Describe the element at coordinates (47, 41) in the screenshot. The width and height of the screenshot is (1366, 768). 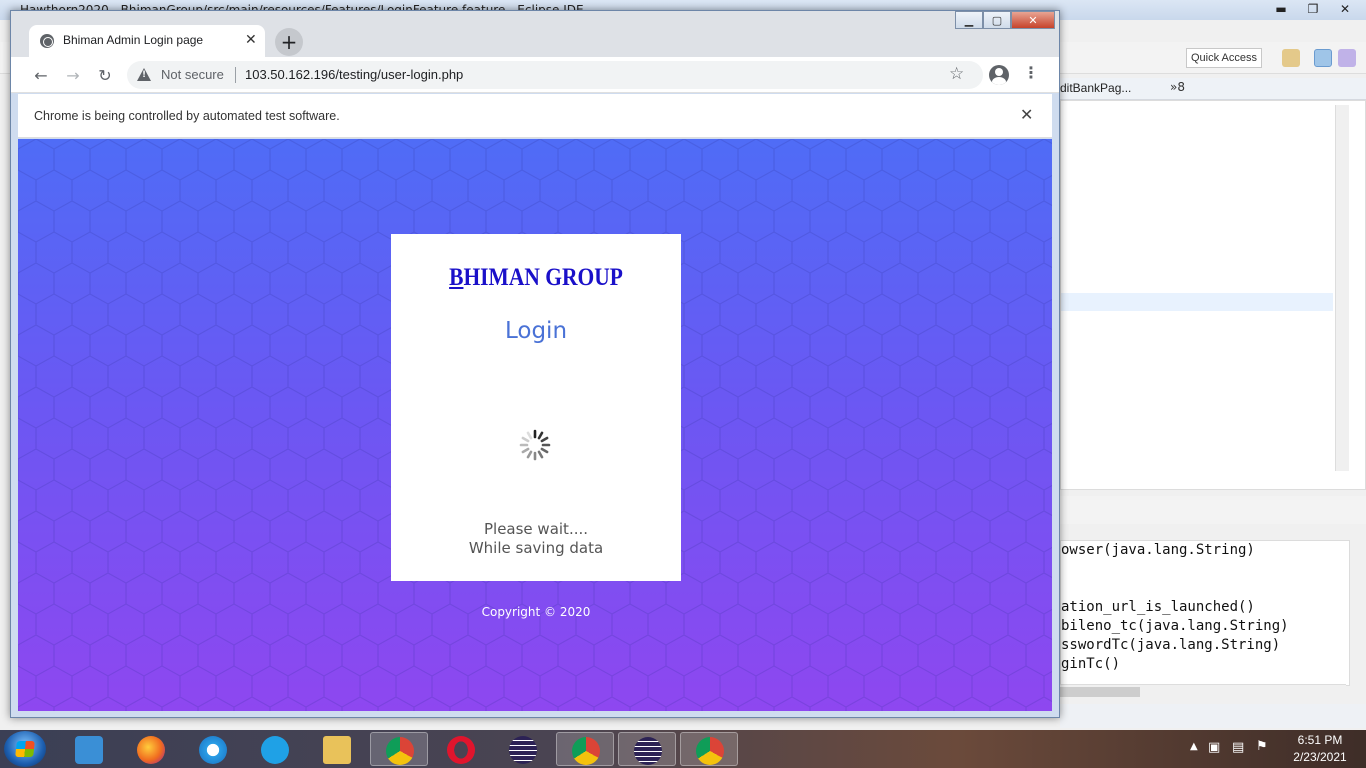
I see `globe-icon` at that location.